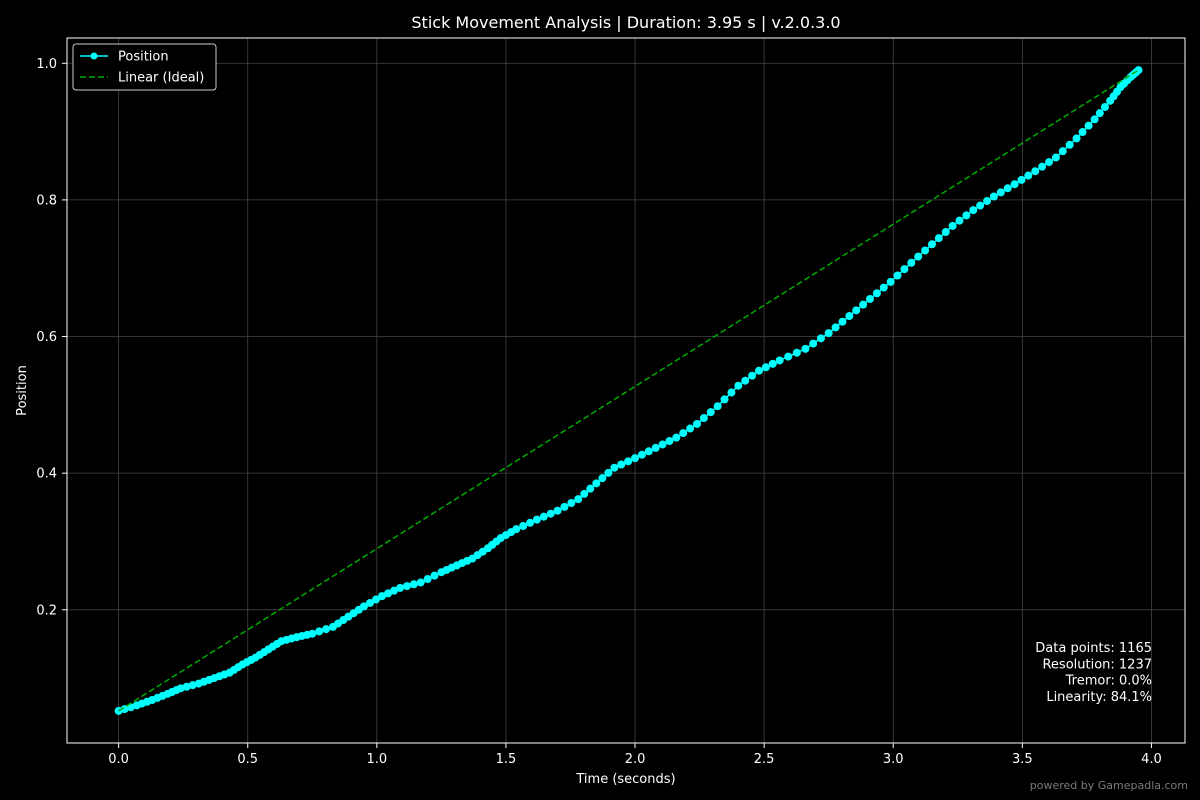 Image resolution: width=1200 pixels, height=800 pixels. Describe the element at coordinates (506, 759) in the screenshot. I see `x-tick-label: 1.5` at that location.